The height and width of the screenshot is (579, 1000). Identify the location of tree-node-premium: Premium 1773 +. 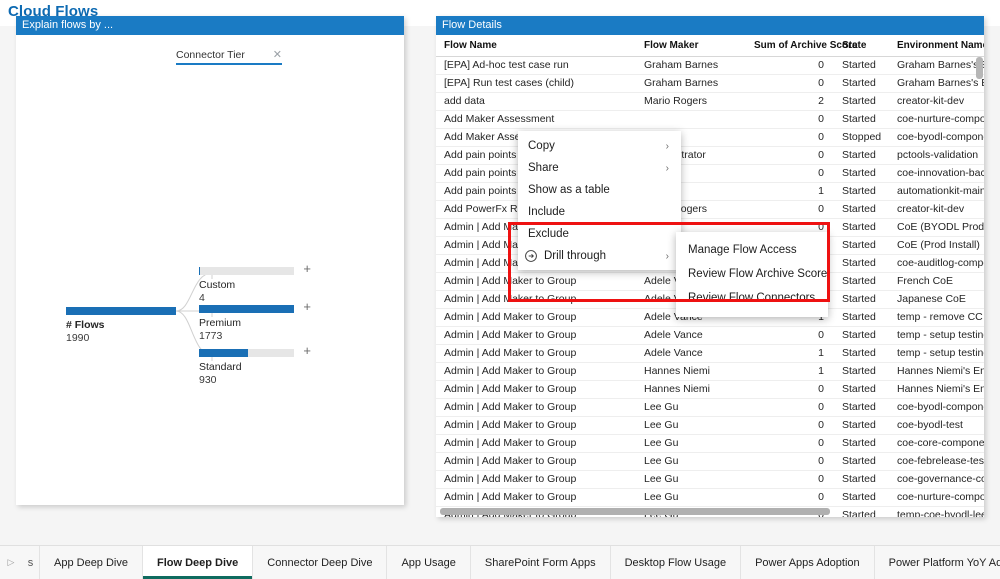
(255, 321).